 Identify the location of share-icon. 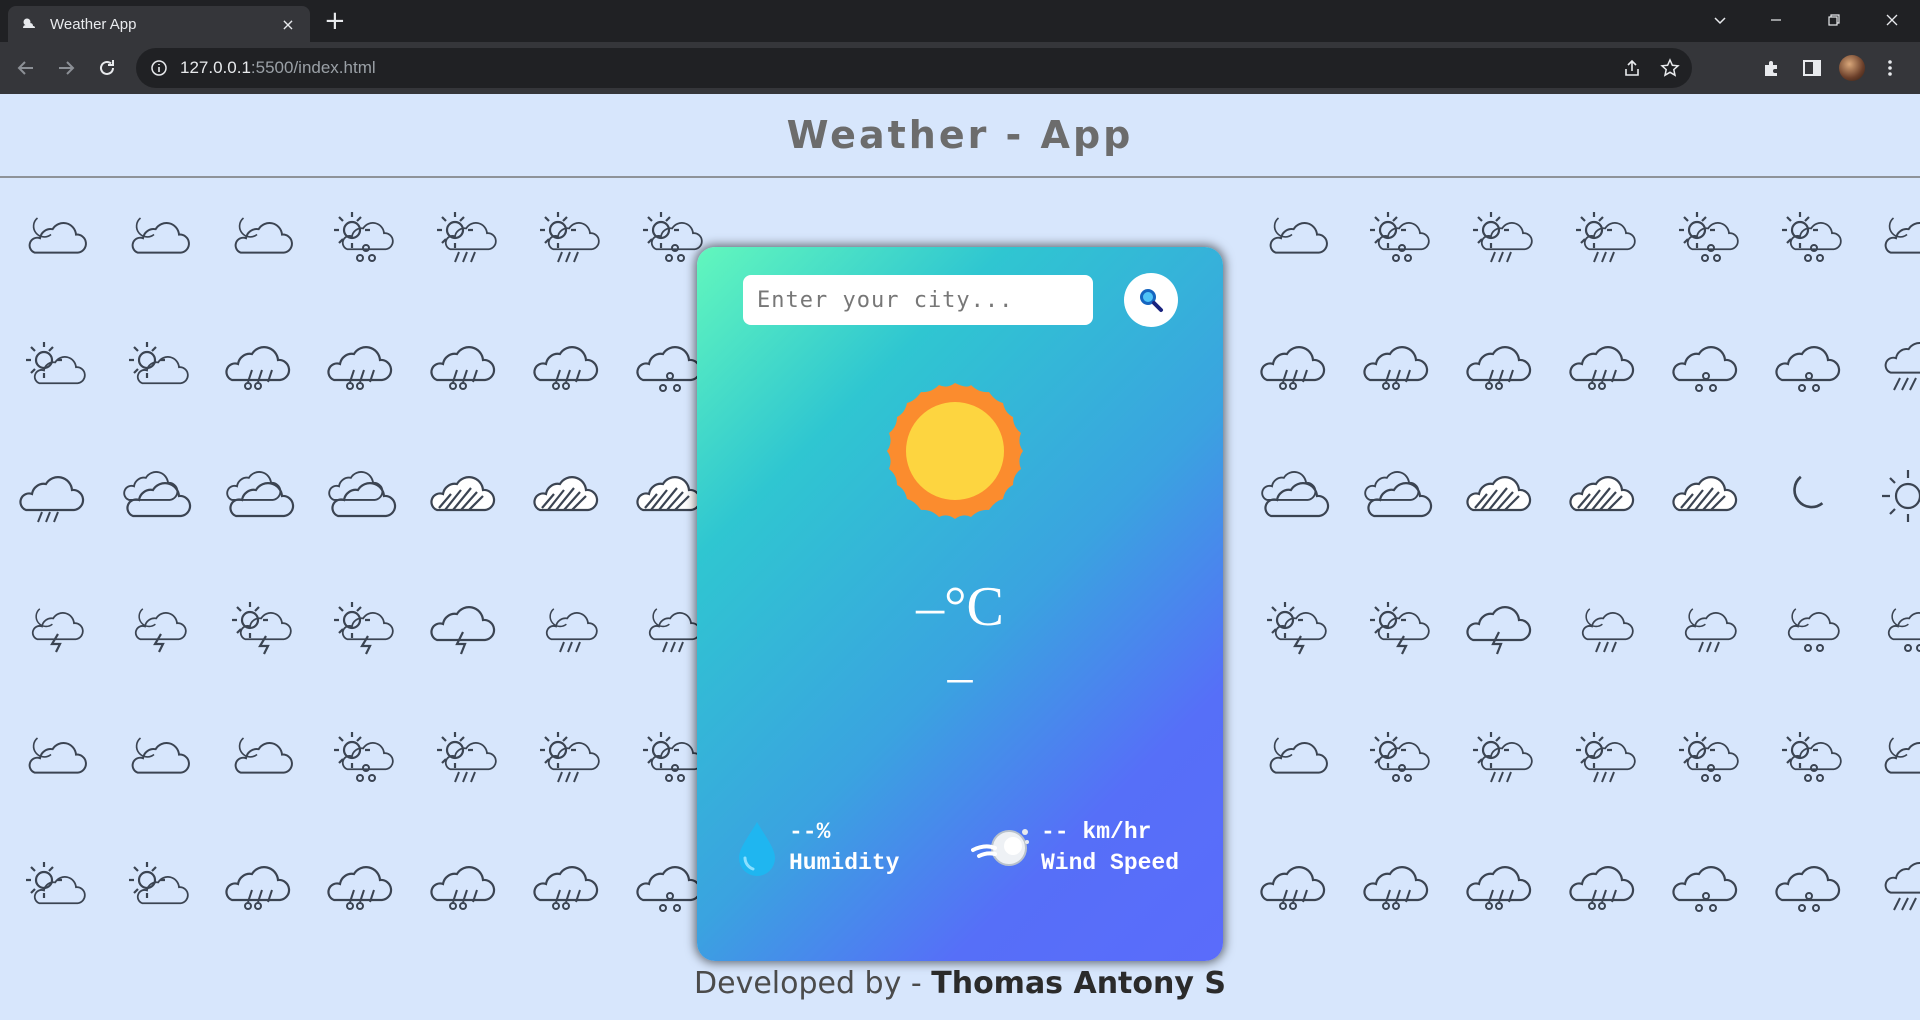
(1632, 67).